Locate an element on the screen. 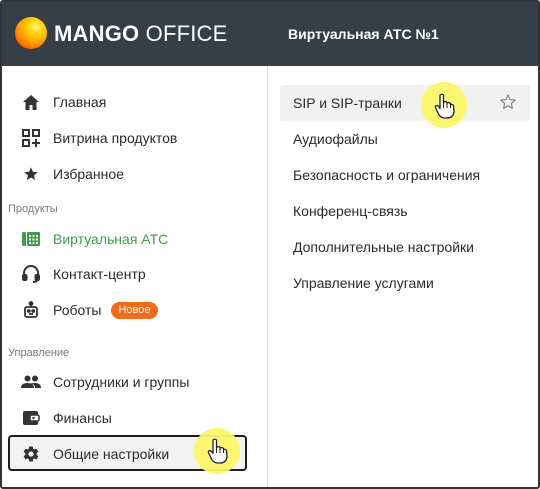  section-label-products: Продукты is located at coordinates (33, 209).